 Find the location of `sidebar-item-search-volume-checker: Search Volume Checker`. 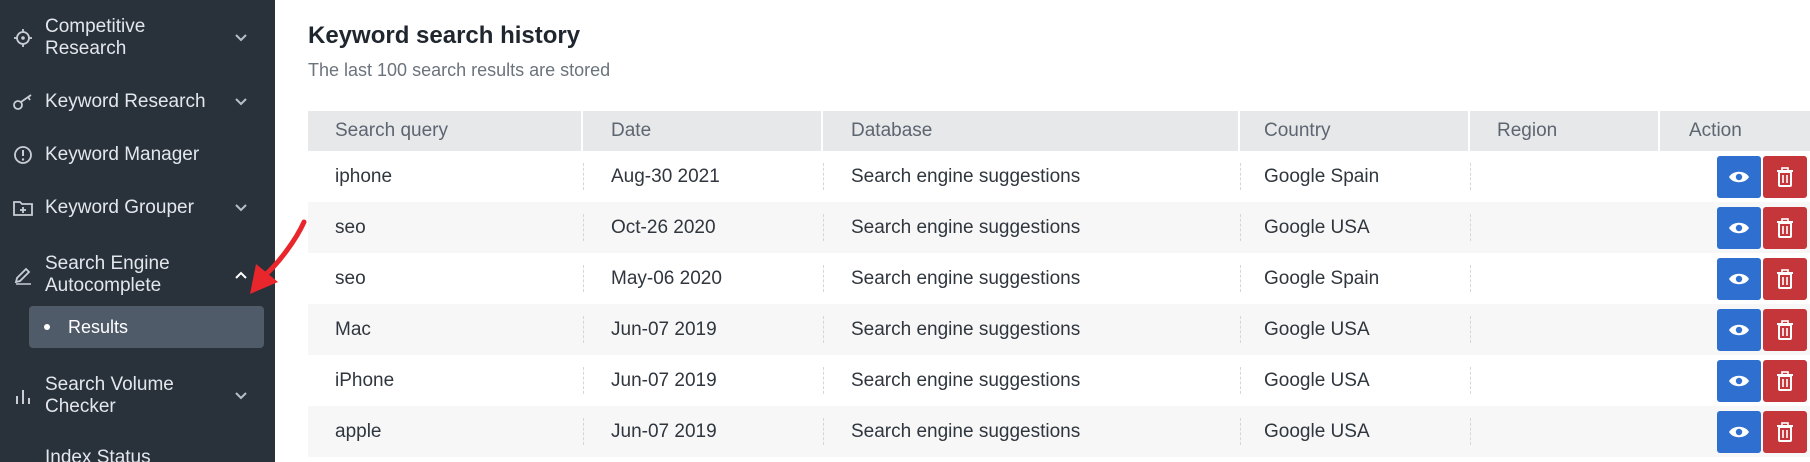

sidebar-item-search-volume-checker: Search Volume Checker is located at coordinates (137, 396).